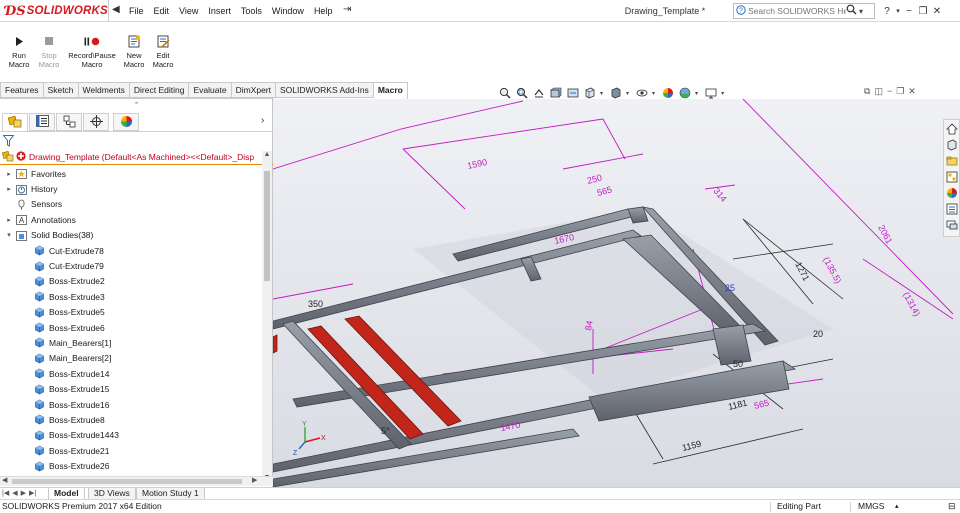  What do you see at coordinates (131, 281) in the screenshot?
I see `tree-item-solid-body: Boss-Extrude2` at bounding box center [131, 281].